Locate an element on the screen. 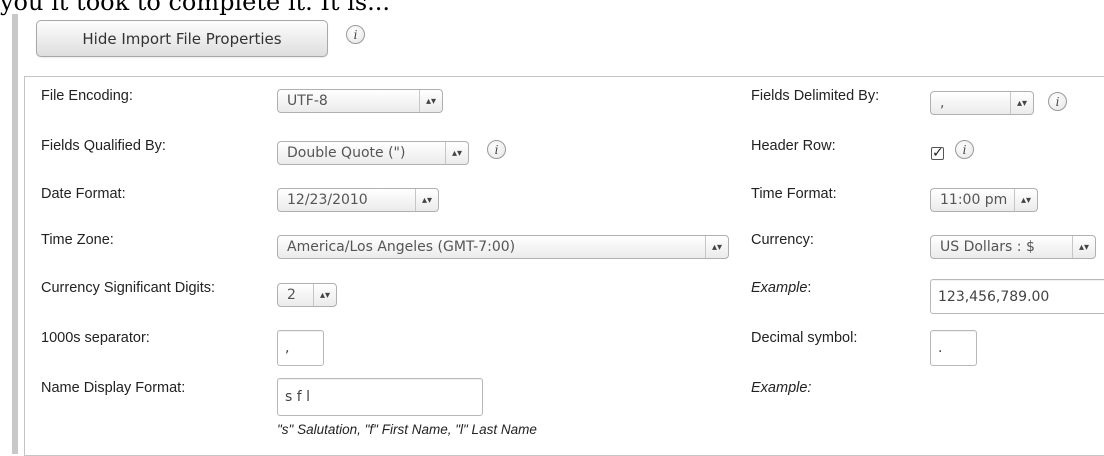 The height and width of the screenshot is (456, 1104). time-format-label: Time Format: is located at coordinates (794, 194).